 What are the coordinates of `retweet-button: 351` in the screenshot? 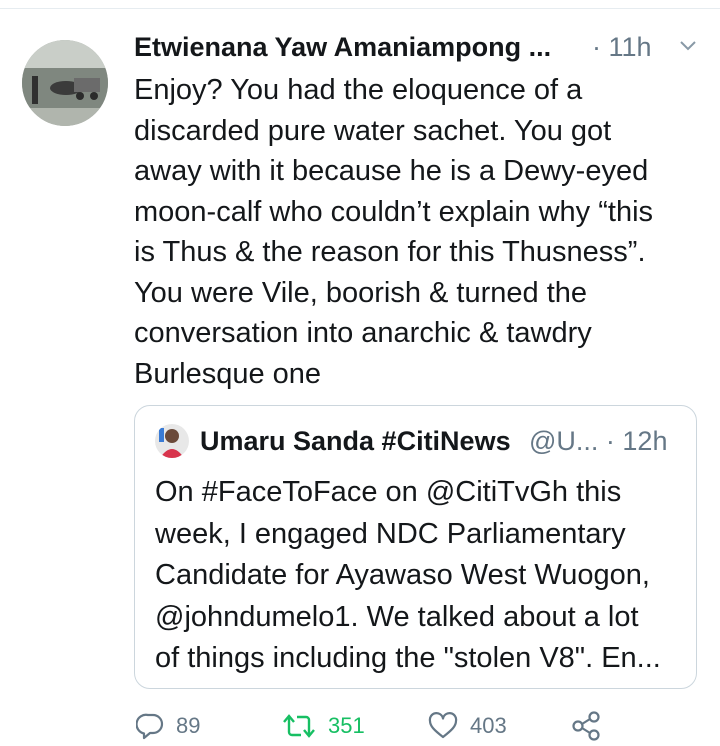 It's located at (323, 726).